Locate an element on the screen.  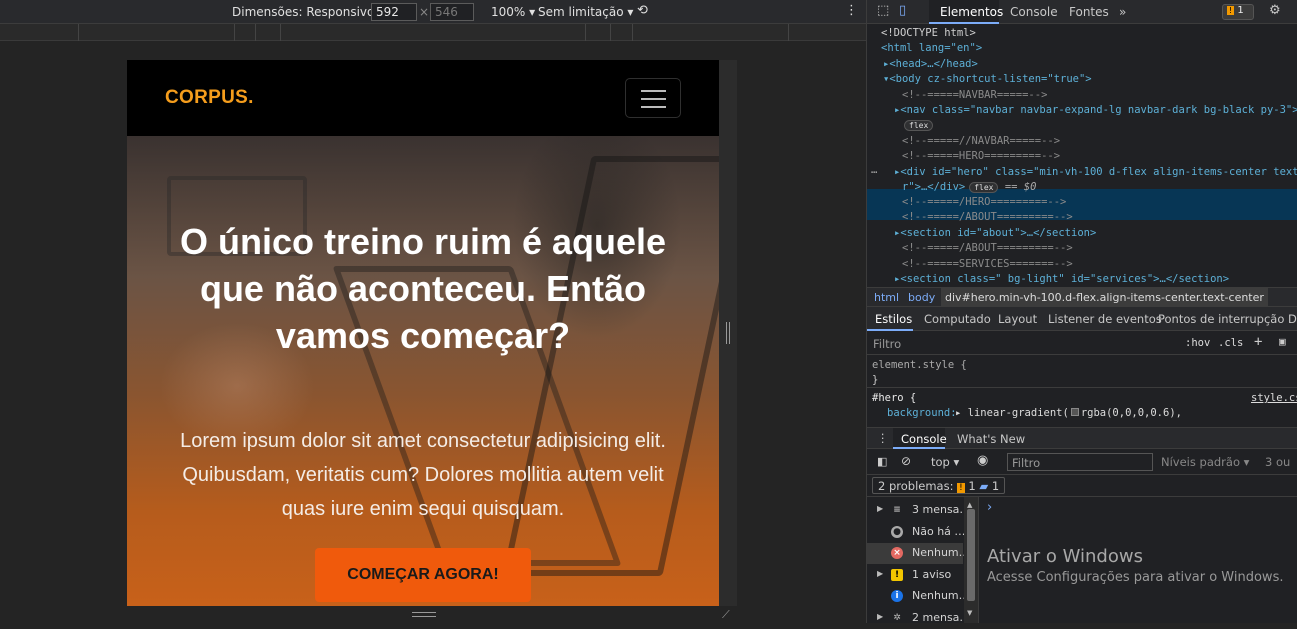
sidebar-item-warnings: ▶! 1 aviso is located at coordinates (915, 575).